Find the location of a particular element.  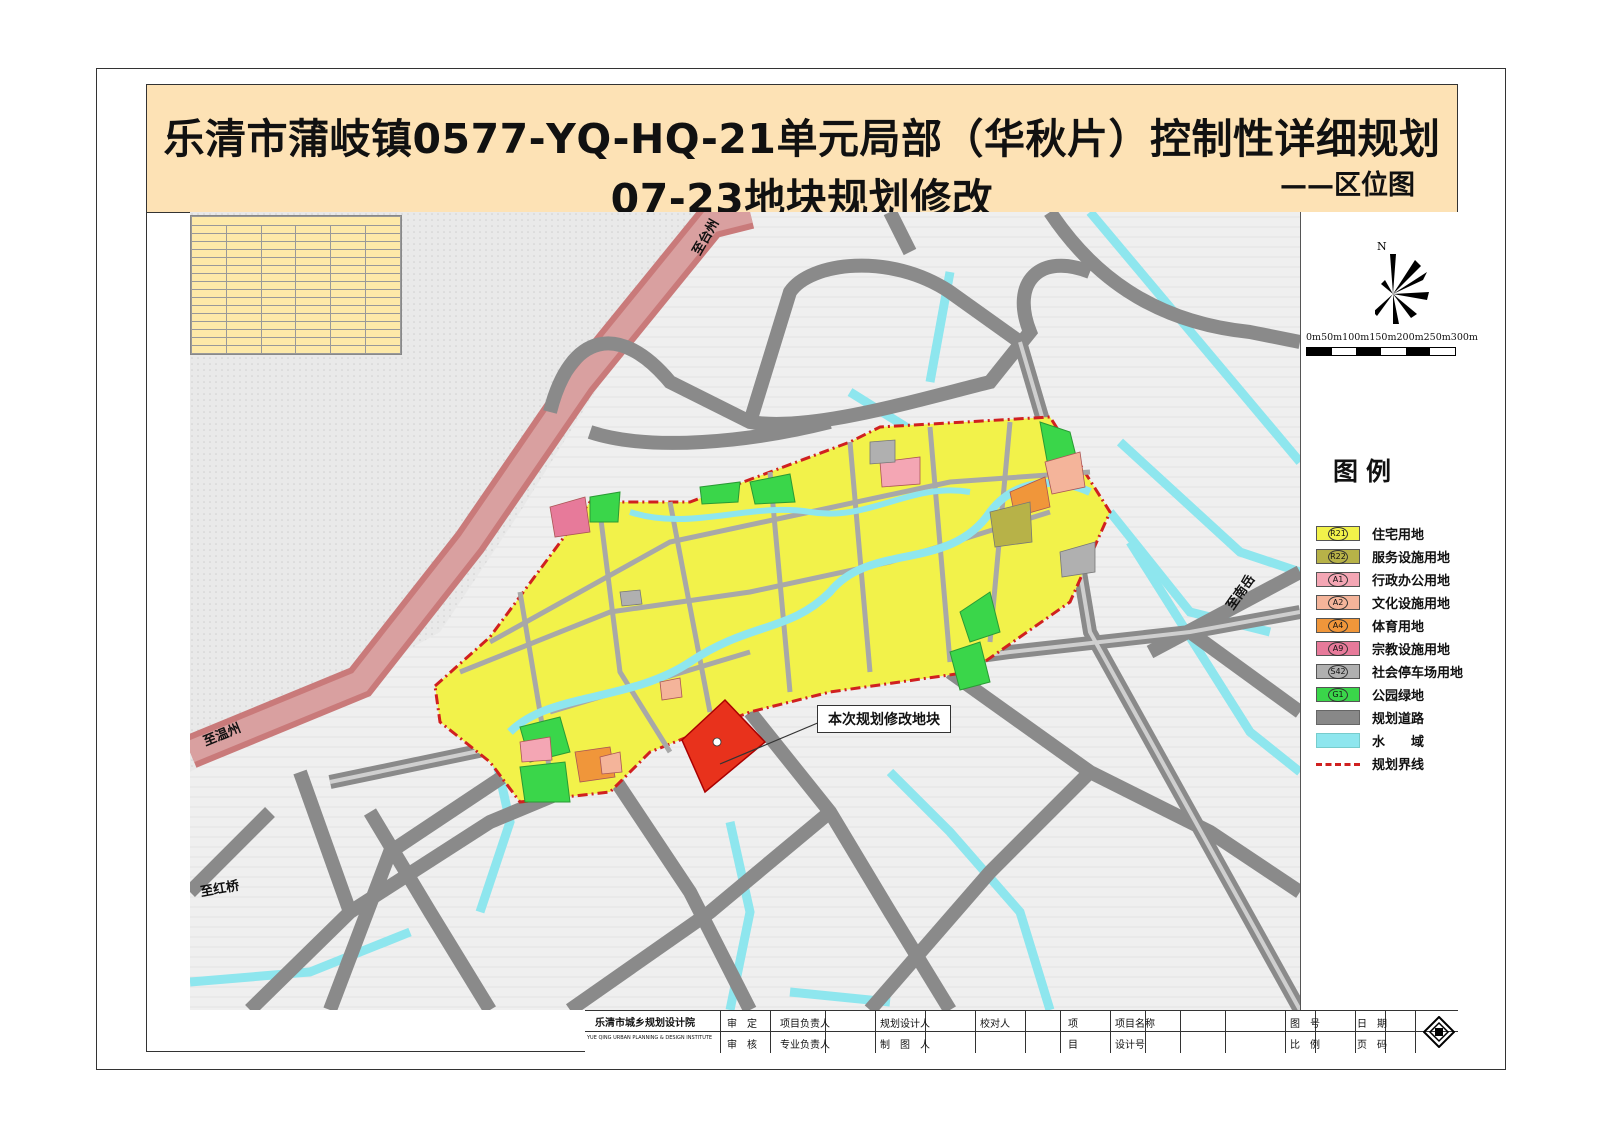

legend-code: A1 is located at coordinates (1338, 579).